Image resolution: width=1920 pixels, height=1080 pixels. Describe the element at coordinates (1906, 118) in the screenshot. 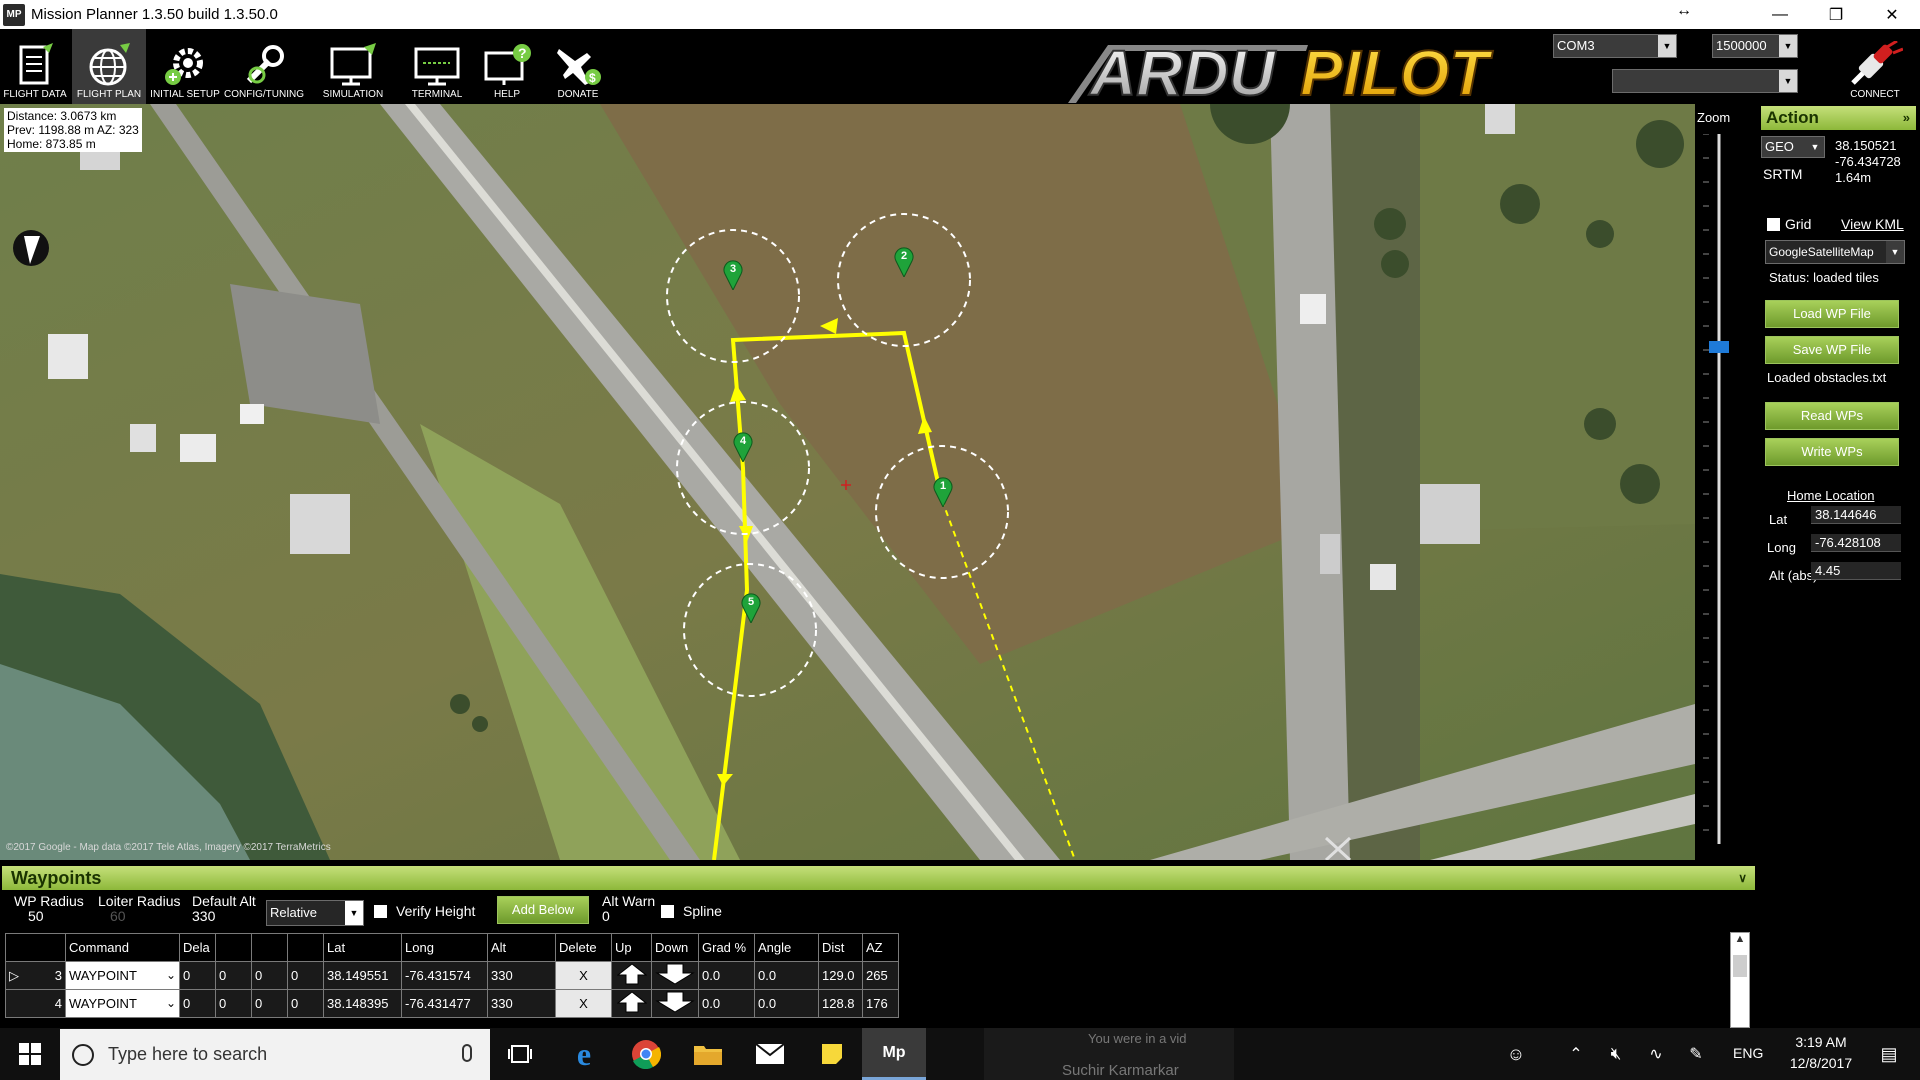

I see `collapse-icon: »` at that location.